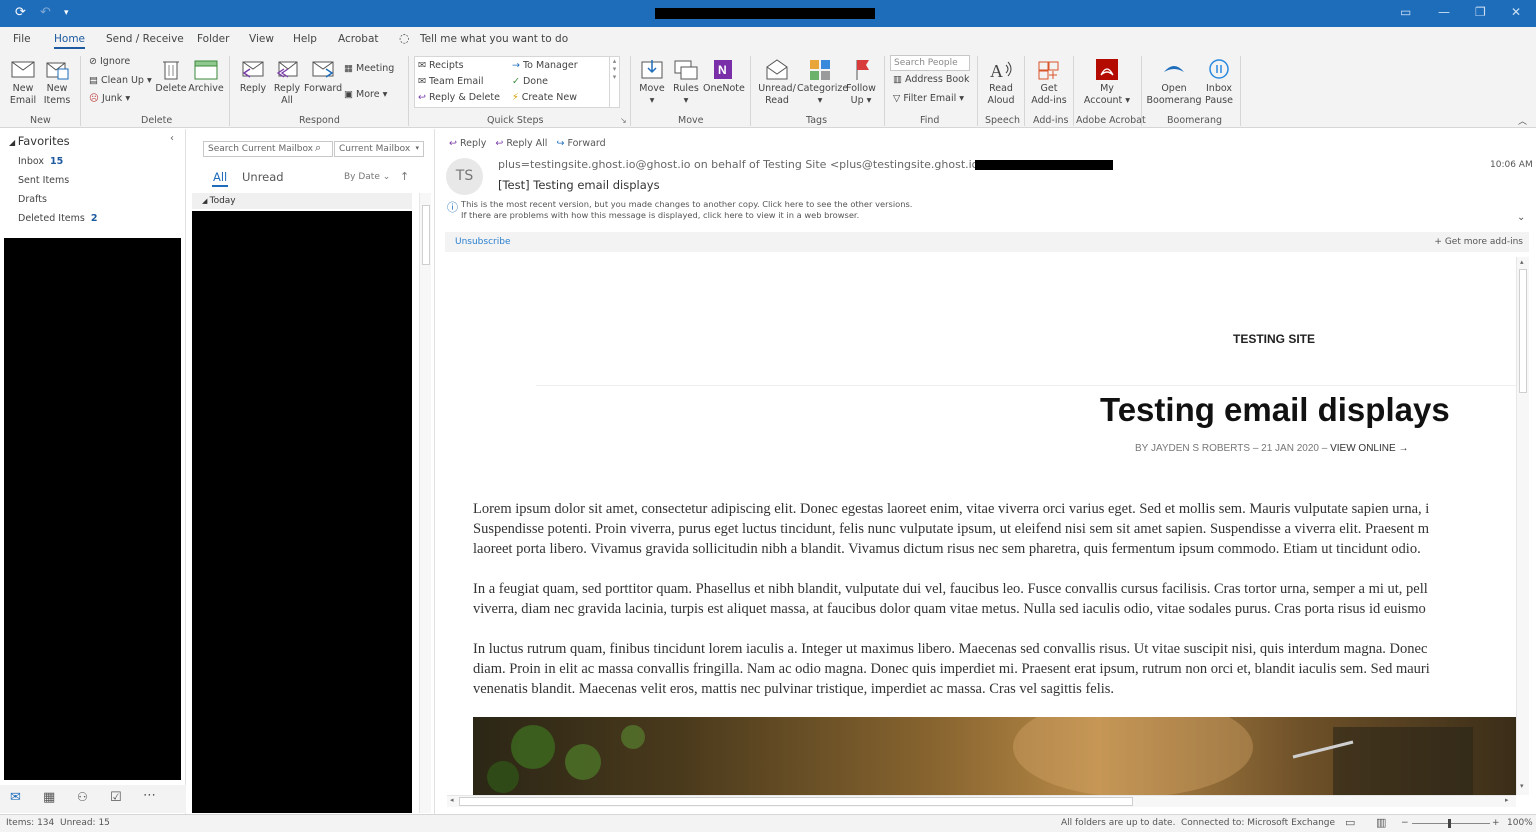 The image size is (1536, 832). Describe the element at coordinates (369, 68) in the screenshot. I see `meeting-button: ▦ Meeting` at that location.